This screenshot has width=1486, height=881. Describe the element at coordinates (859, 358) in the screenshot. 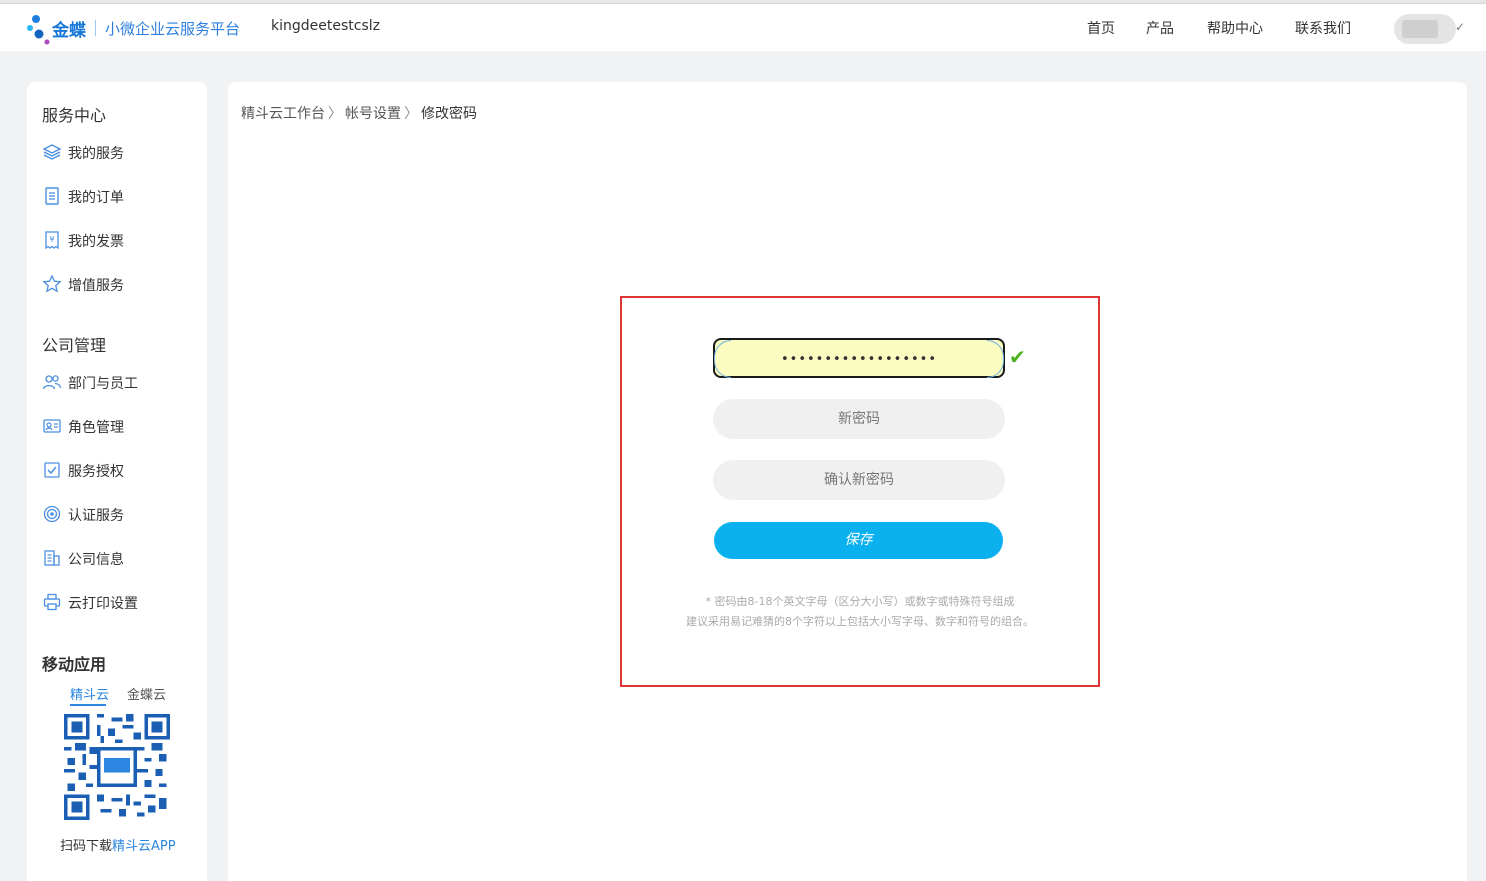

I see `current-password-field: ••••••••••••••••••` at that location.